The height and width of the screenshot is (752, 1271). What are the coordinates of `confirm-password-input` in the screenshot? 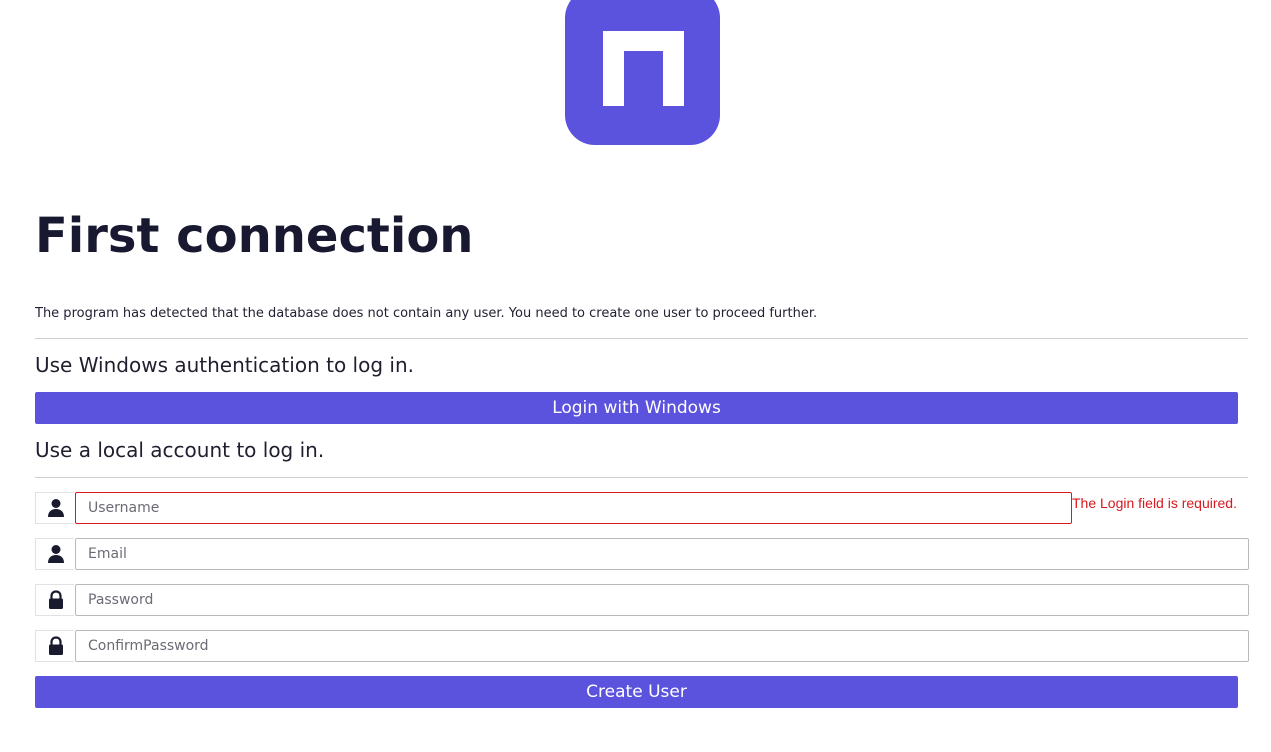 It's located at (662, 646).